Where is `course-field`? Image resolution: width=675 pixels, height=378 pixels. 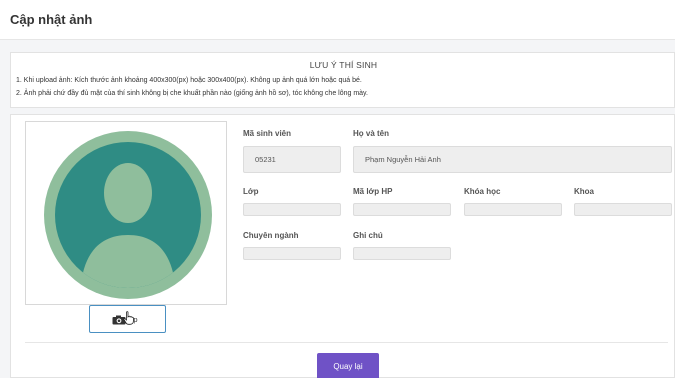 course-field is located at coordinates (513, 209).